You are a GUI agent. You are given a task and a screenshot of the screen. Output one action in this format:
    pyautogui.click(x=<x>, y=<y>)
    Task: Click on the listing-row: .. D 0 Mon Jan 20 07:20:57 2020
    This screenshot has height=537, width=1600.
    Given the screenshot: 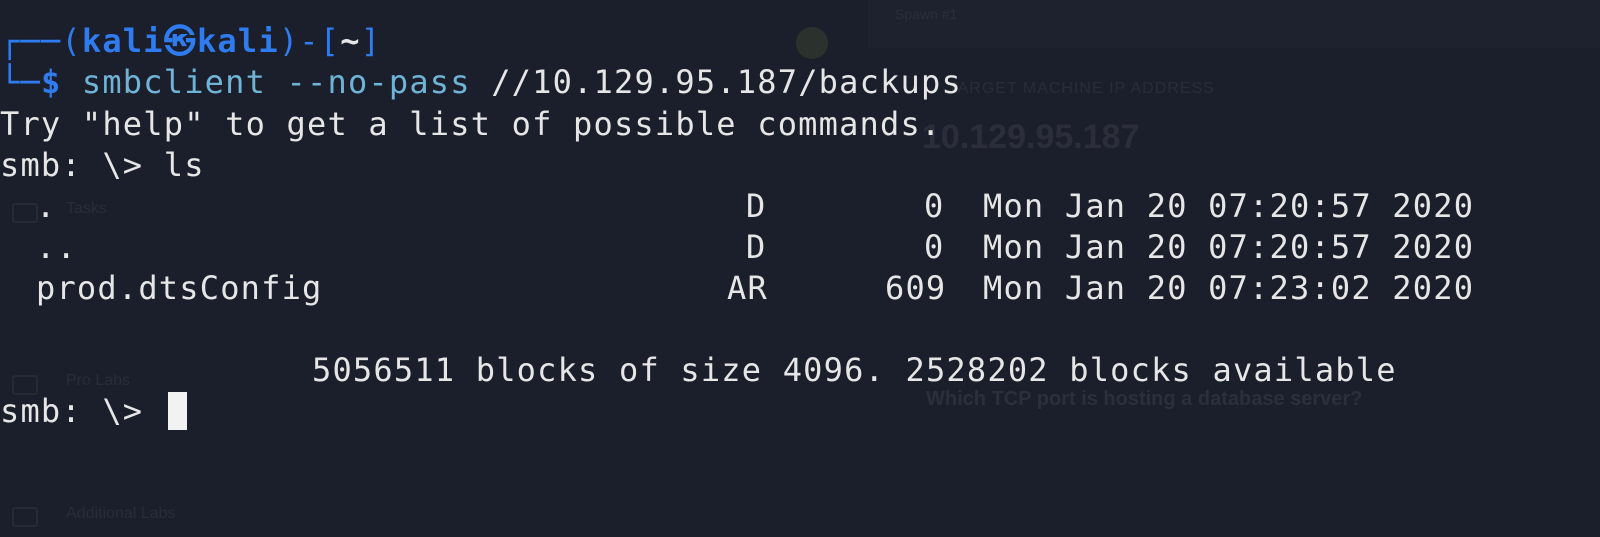 What is the action you would take?
    pyautogui.click(x=736, y=247)
    